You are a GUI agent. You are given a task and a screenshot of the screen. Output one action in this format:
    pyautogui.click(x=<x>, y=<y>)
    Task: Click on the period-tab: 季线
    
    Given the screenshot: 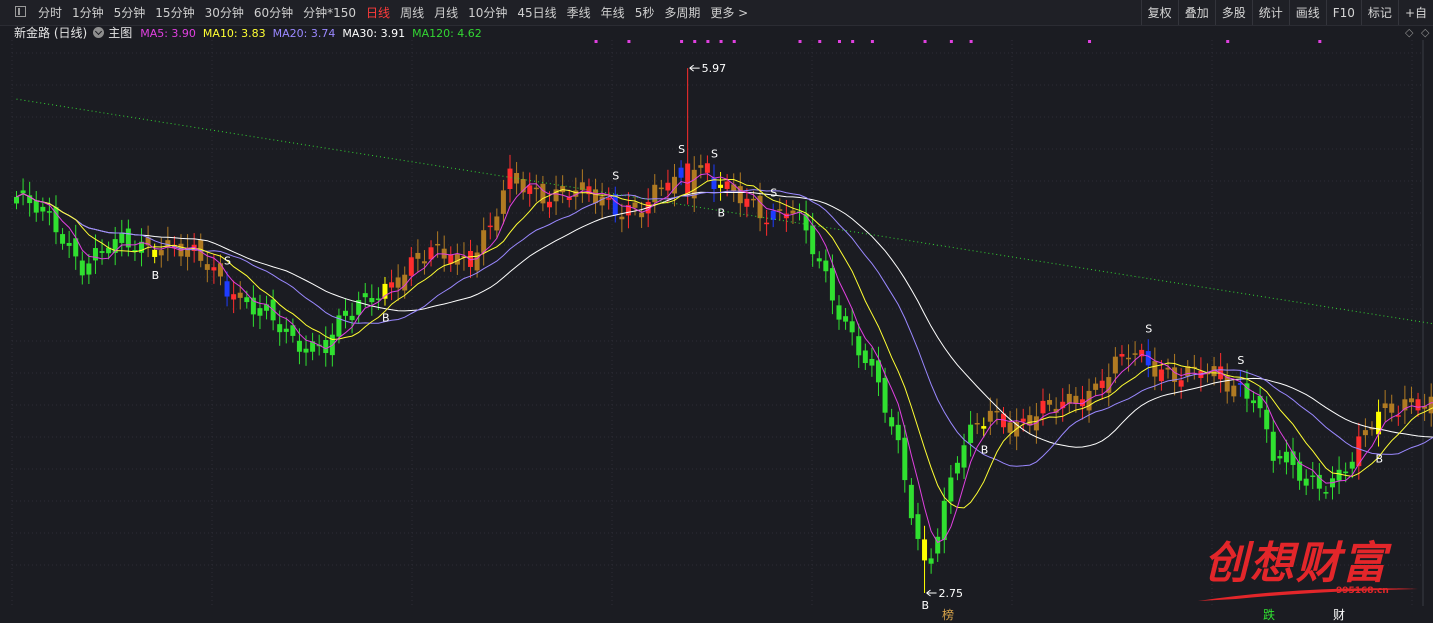 What is the action you would take?
    pyautogui.click(x=579, y=12)
    